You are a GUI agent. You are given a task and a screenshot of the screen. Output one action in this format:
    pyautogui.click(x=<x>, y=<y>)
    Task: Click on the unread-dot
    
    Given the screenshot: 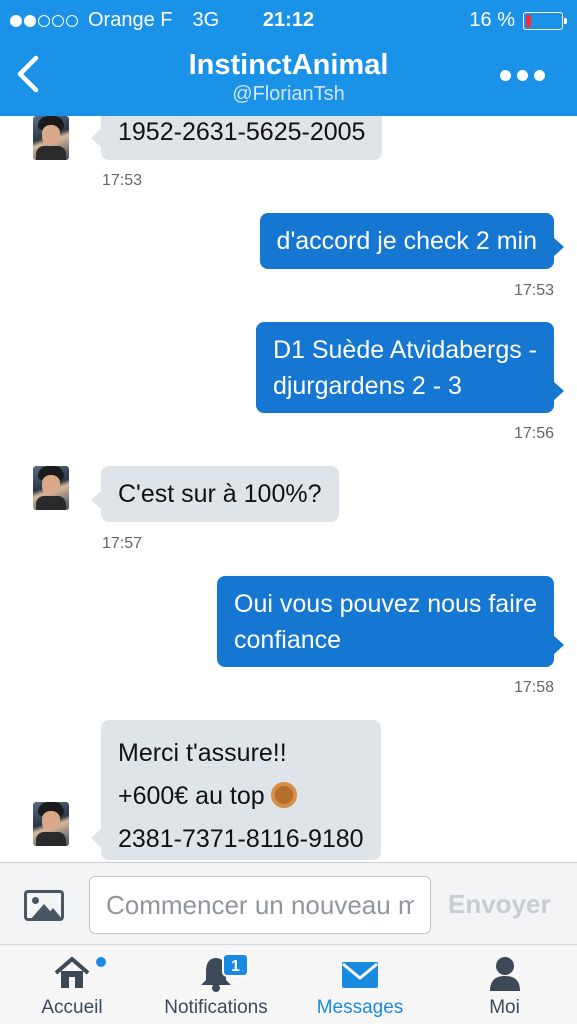 What is the action you would take?
    pyautogui.click(x=101, y=962)
    